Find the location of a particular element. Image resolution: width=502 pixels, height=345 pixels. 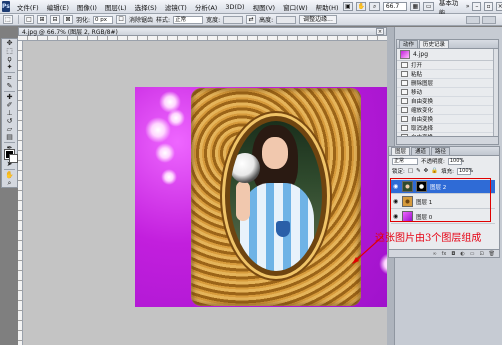

gradient-tool-icon: ▤ is located at coordinates (9, 137).